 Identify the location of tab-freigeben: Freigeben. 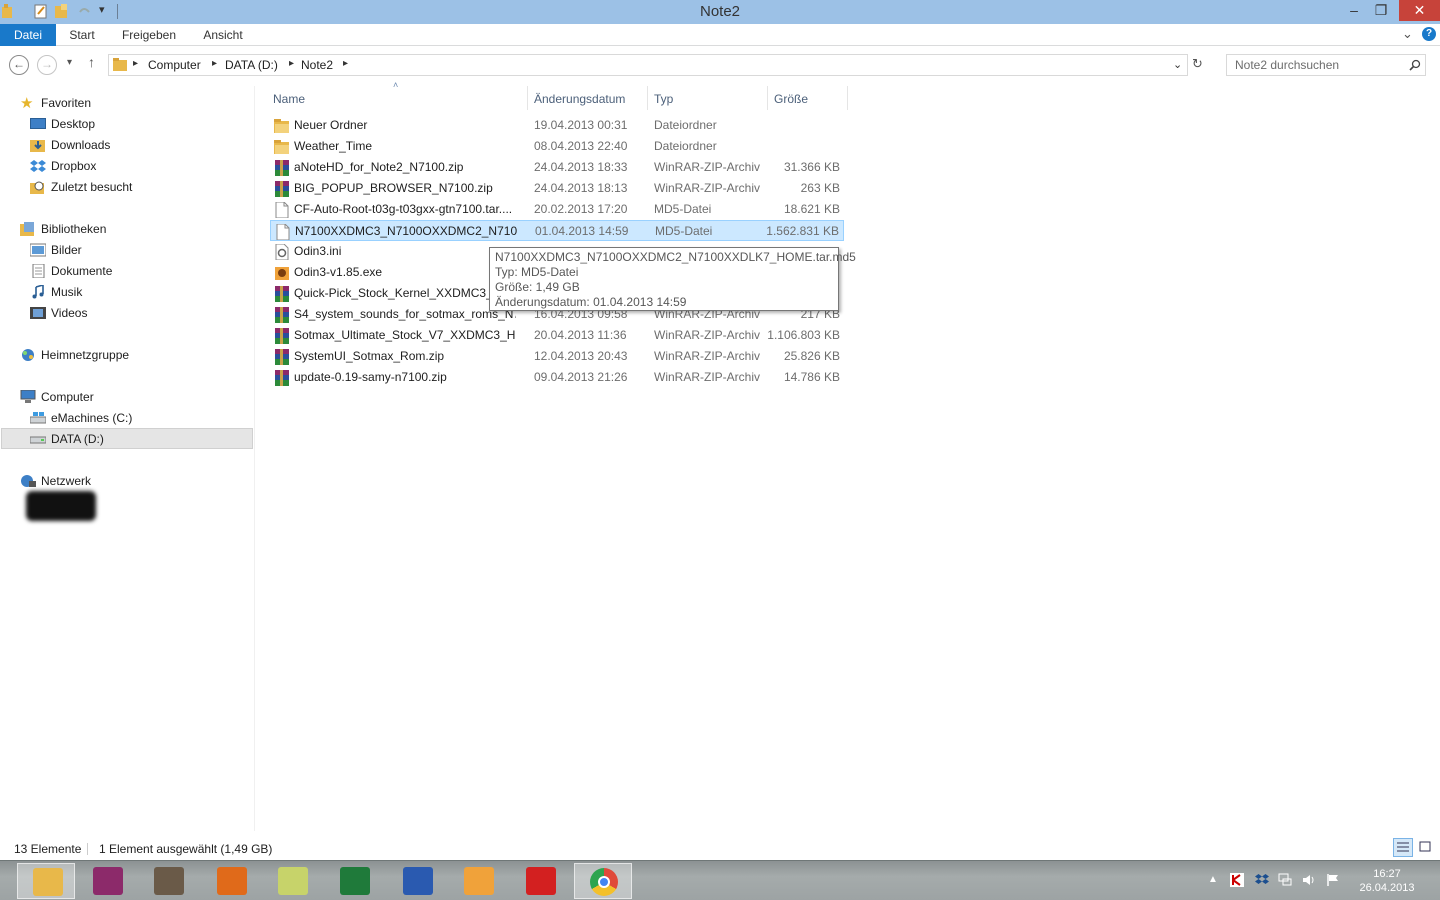
(149, 35).